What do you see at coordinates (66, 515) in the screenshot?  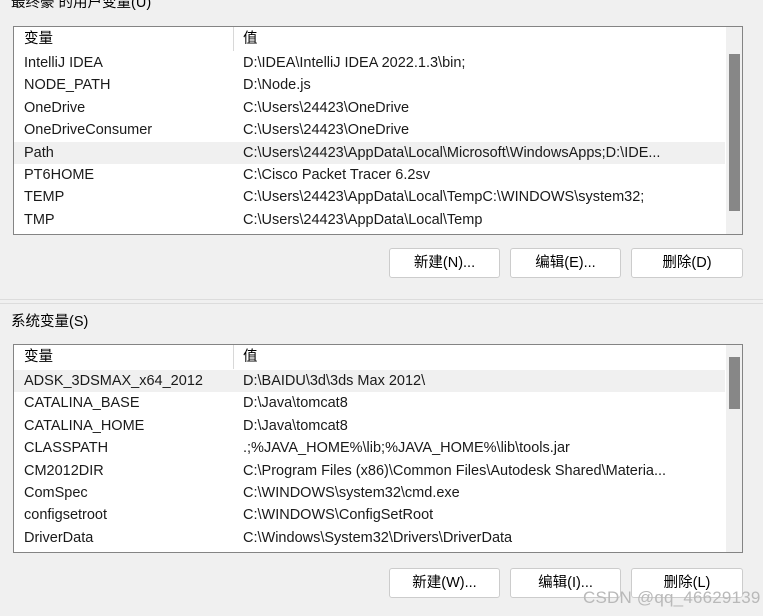 I see `variable-name-cell: configsetroot` at bounding box center [66, 515].